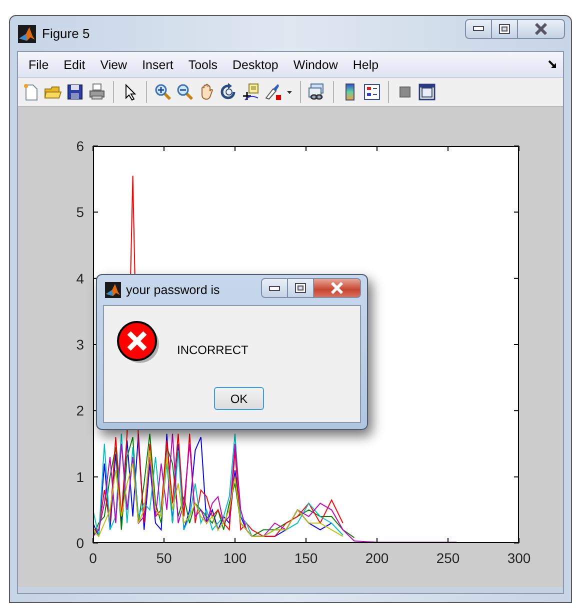  What do you see at coordinates (306, 558) in the screenshot?
I see `x-tick-label: 150` at bounding box center [306, 558].